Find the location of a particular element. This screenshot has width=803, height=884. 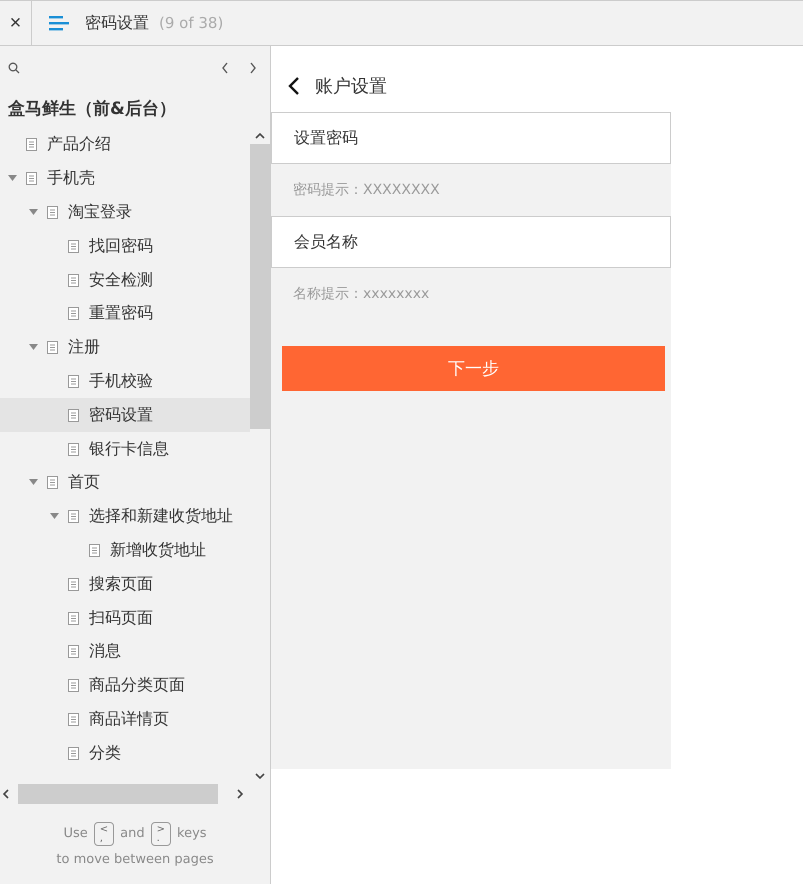

tree-item: 银行卡信息 is located at coordinates (125, 449).